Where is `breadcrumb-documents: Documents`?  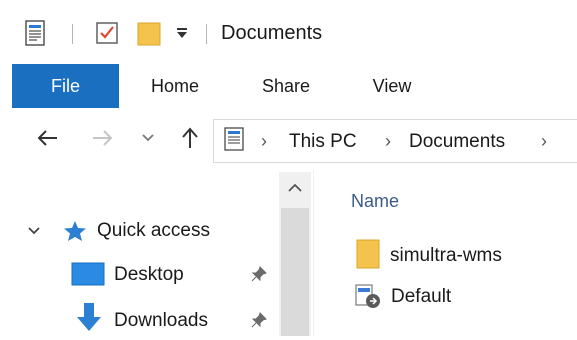
breadcrumb-documents: Documents is located at coordinates (457, 142).